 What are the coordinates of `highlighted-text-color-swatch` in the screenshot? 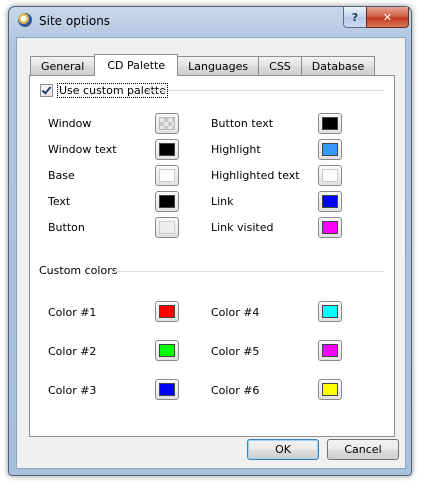 It's located at (330, 175).